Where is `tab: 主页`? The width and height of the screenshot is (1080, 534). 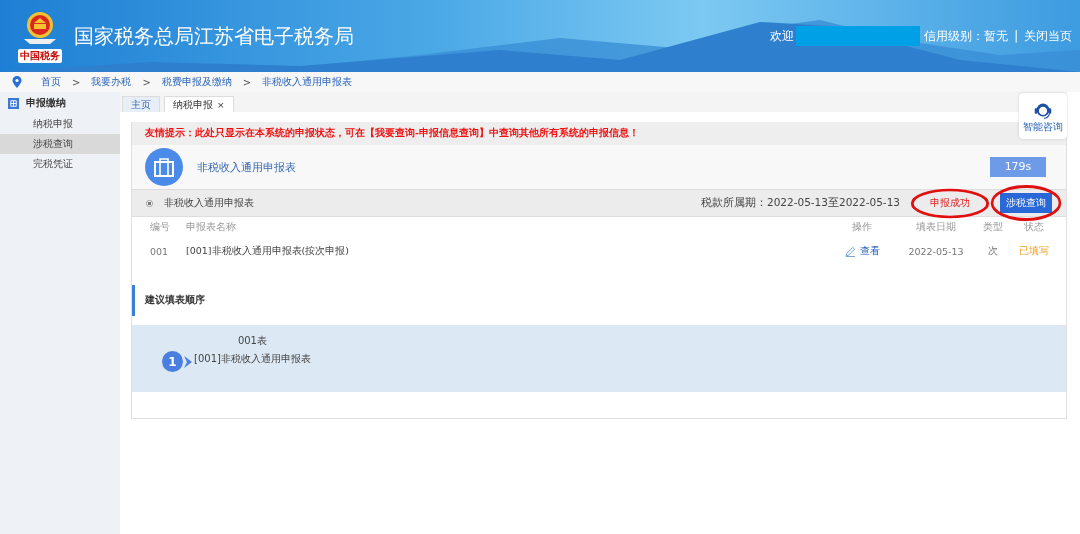 tab: 主页 is located at coordinates (141, 104).